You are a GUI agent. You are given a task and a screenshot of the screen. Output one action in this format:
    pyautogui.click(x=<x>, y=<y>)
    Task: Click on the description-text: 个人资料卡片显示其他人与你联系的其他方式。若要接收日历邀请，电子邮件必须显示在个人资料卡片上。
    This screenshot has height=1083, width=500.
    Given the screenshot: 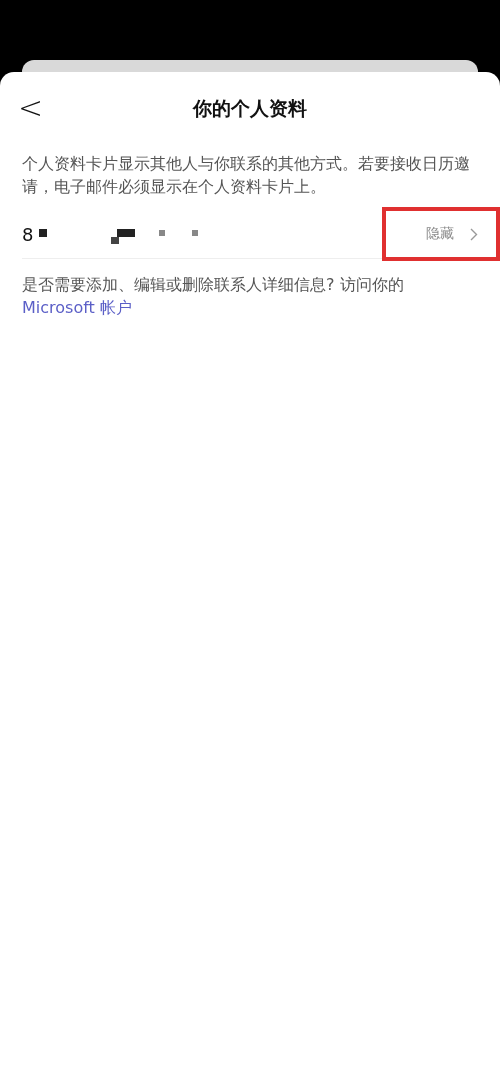 What is the action you would take?
    pyautogui.click(x=246, y=175)
    